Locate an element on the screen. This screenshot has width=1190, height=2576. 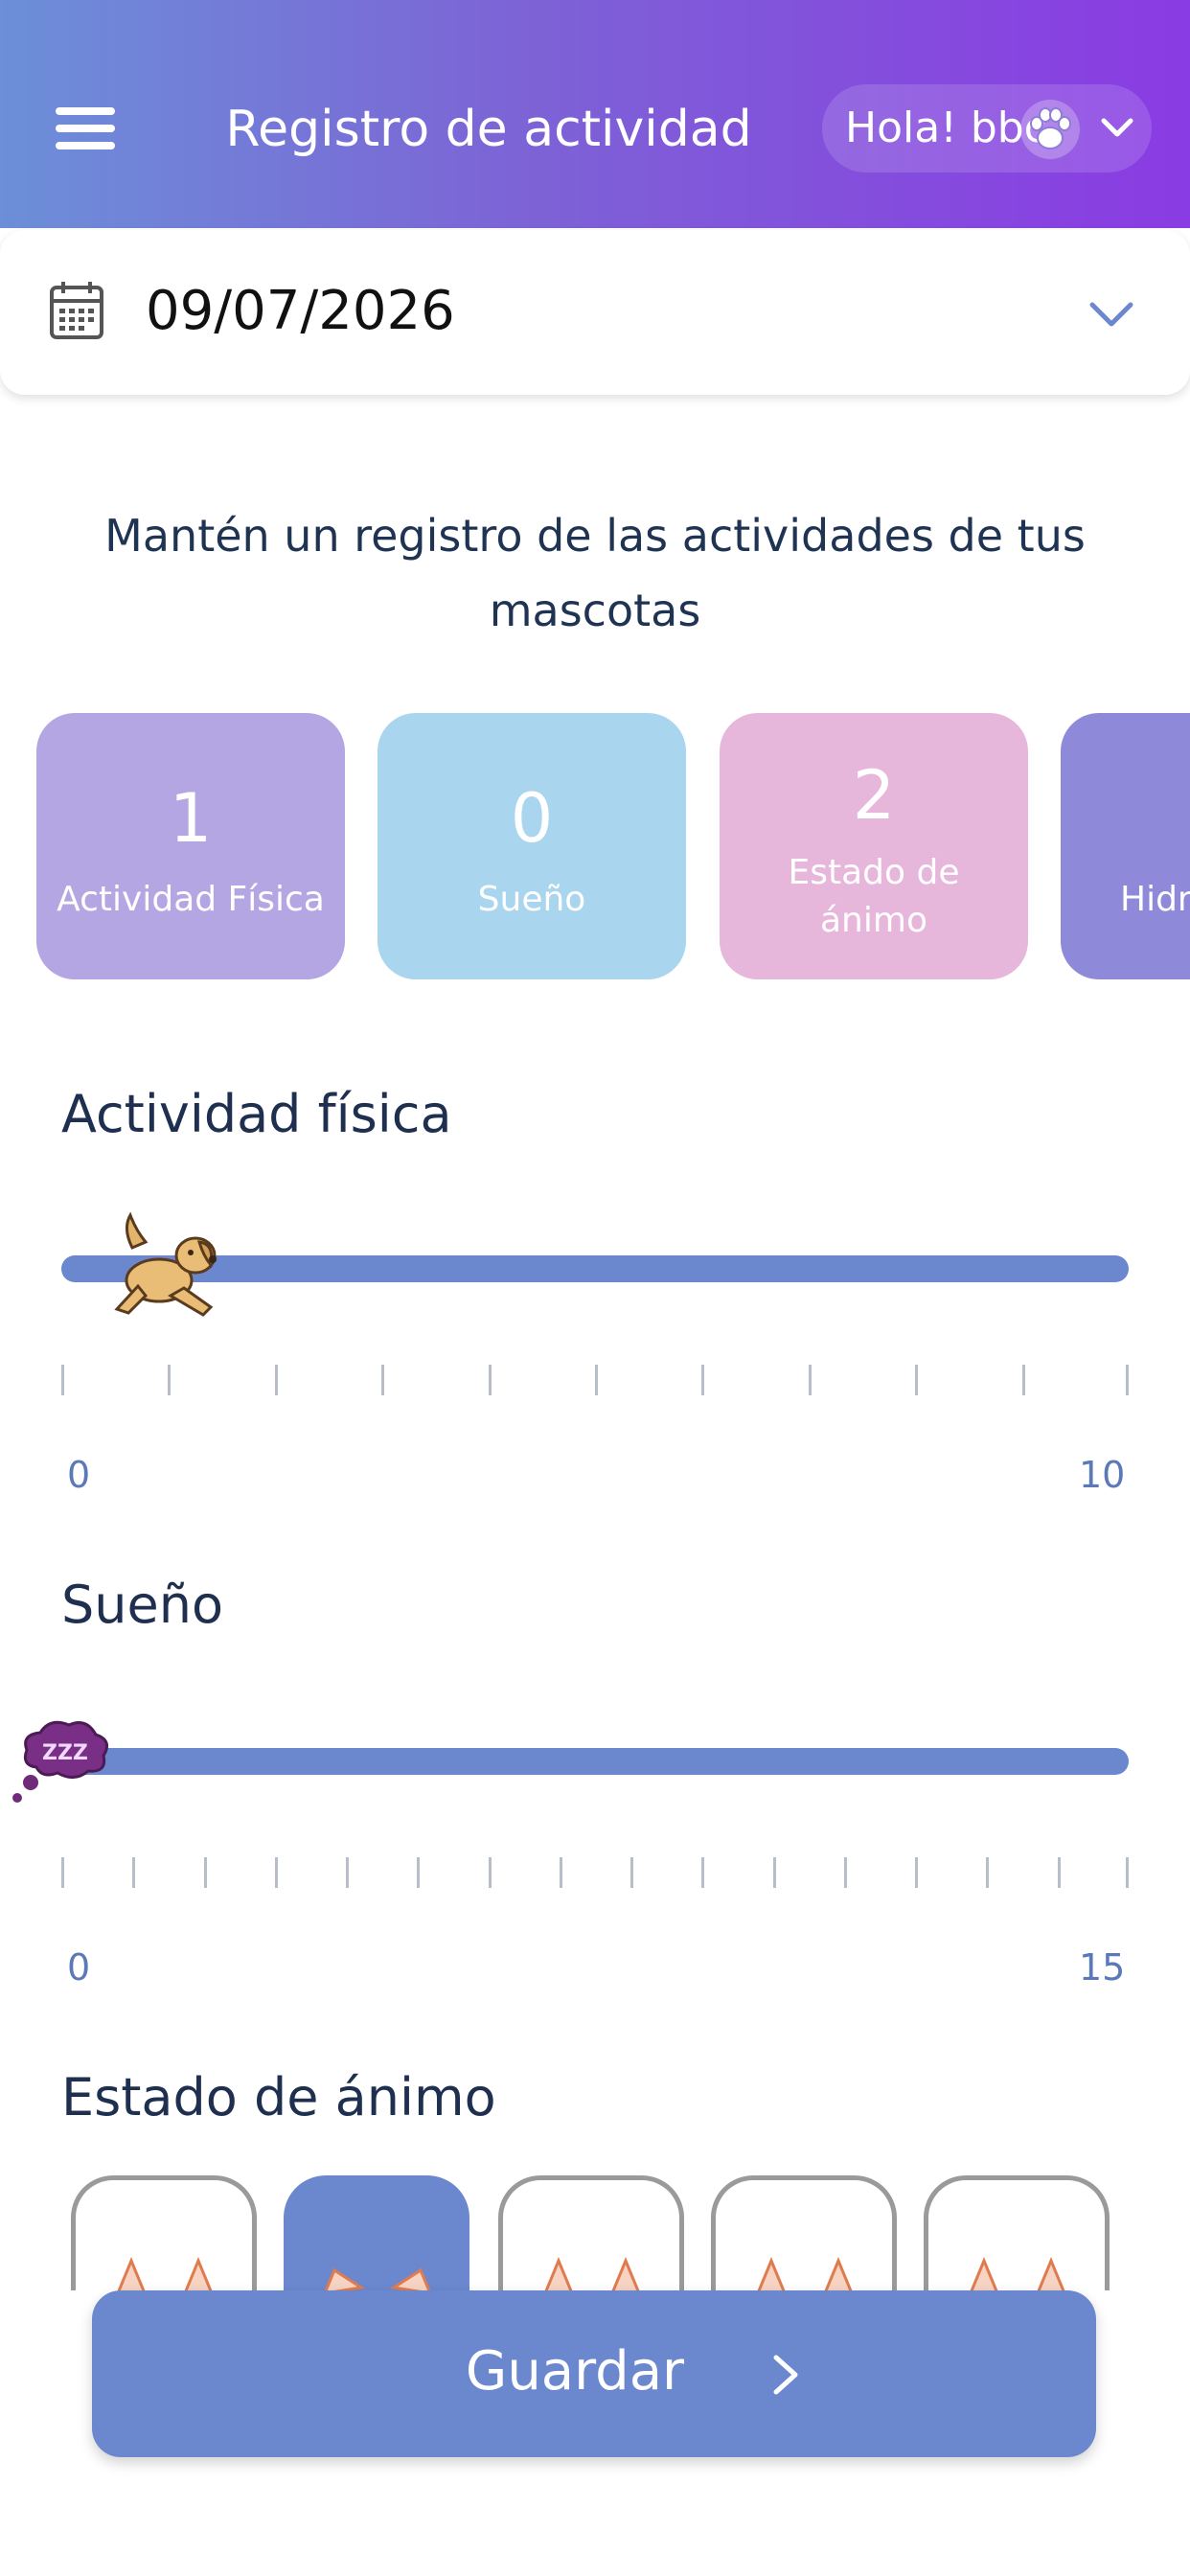
card-count: 2 is located at coordinates (874, 795).